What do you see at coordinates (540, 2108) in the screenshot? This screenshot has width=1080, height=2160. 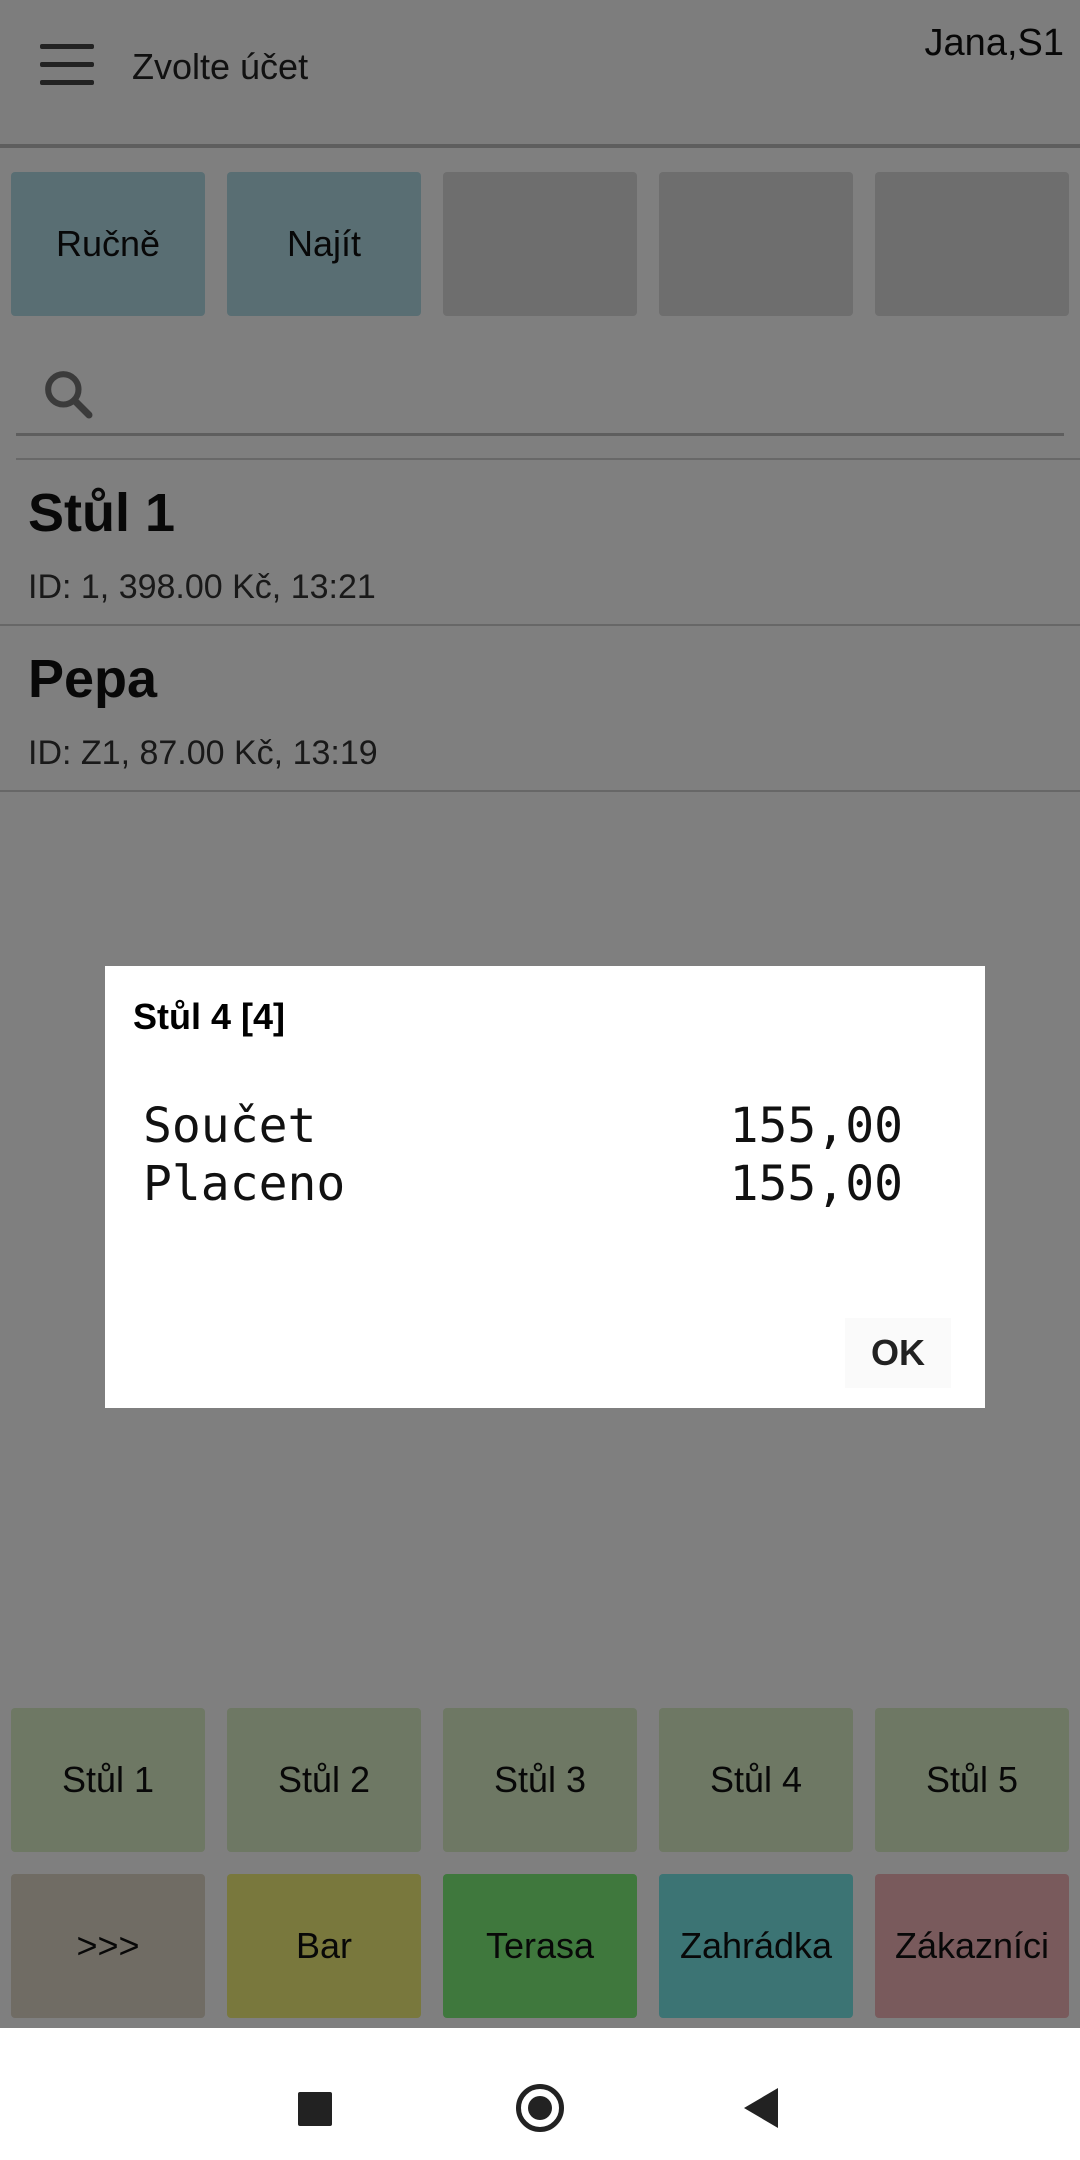 I see `home-icon` at bounding box center [540, 2108].